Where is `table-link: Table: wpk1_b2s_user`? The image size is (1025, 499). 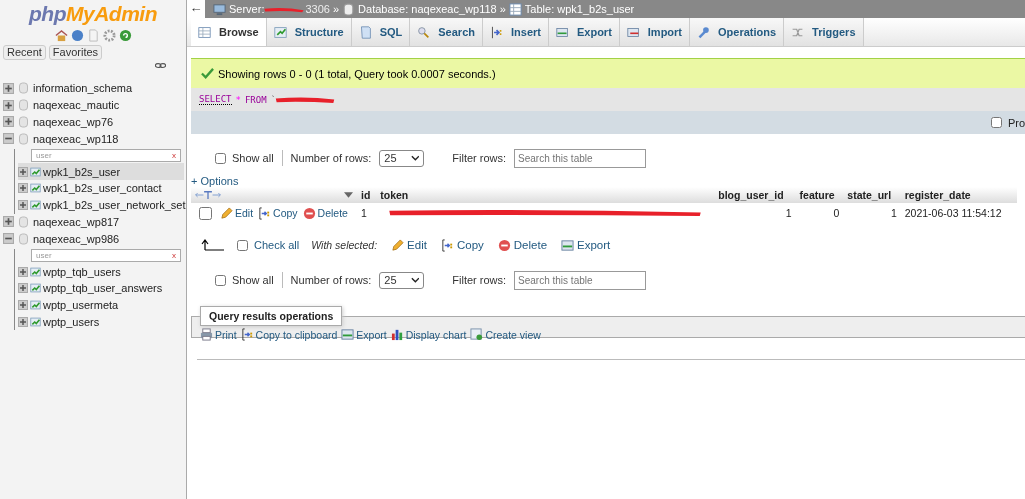
table-link: Table: wpk1_b2s_user is located at coordinates (579, 9).